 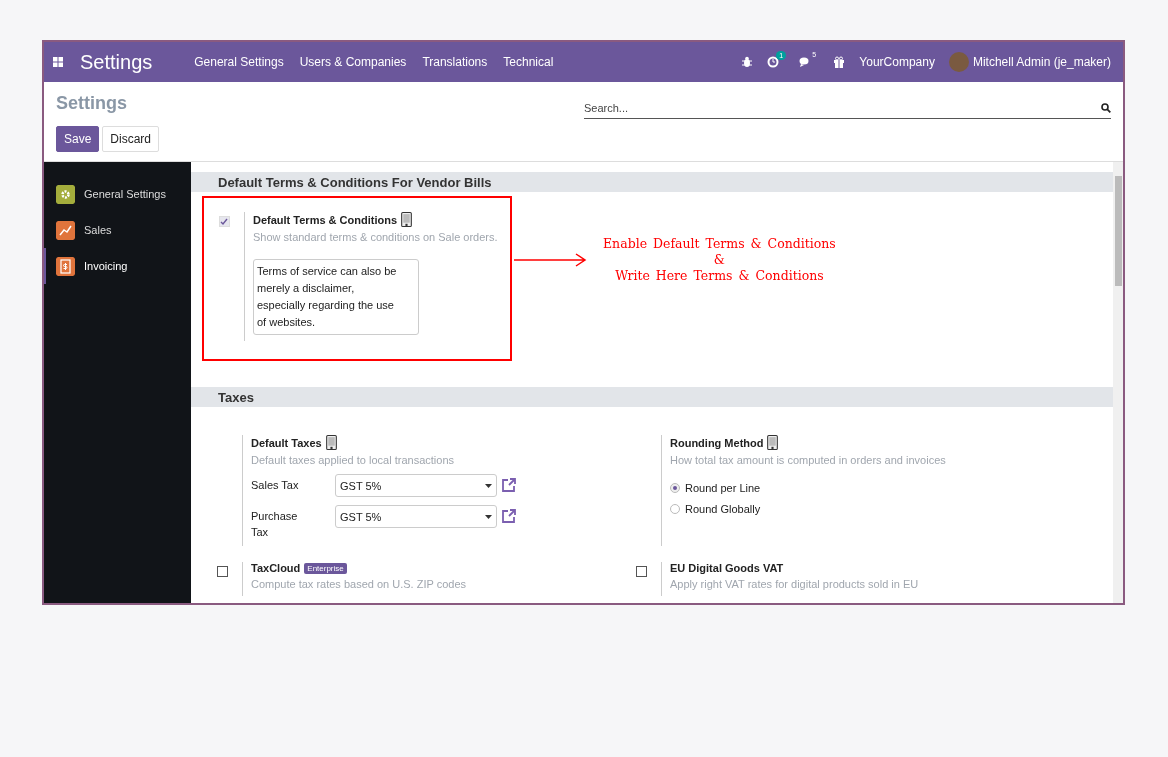 What do you see at coordinates (528, 62) in the screenshot?
I see `menu-item: Technical` at bounding box center [528, 62].